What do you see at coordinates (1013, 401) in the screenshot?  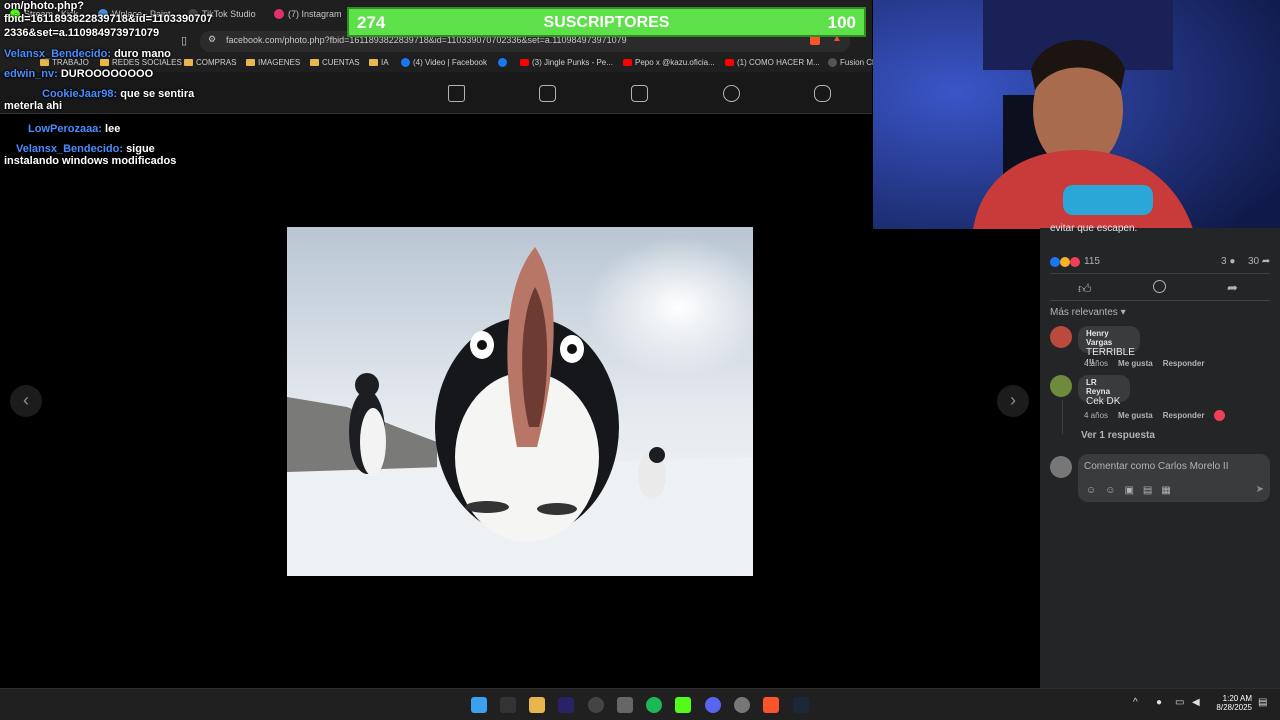 I see `next-photo-button: ›` at bounding box center [1013, 401].